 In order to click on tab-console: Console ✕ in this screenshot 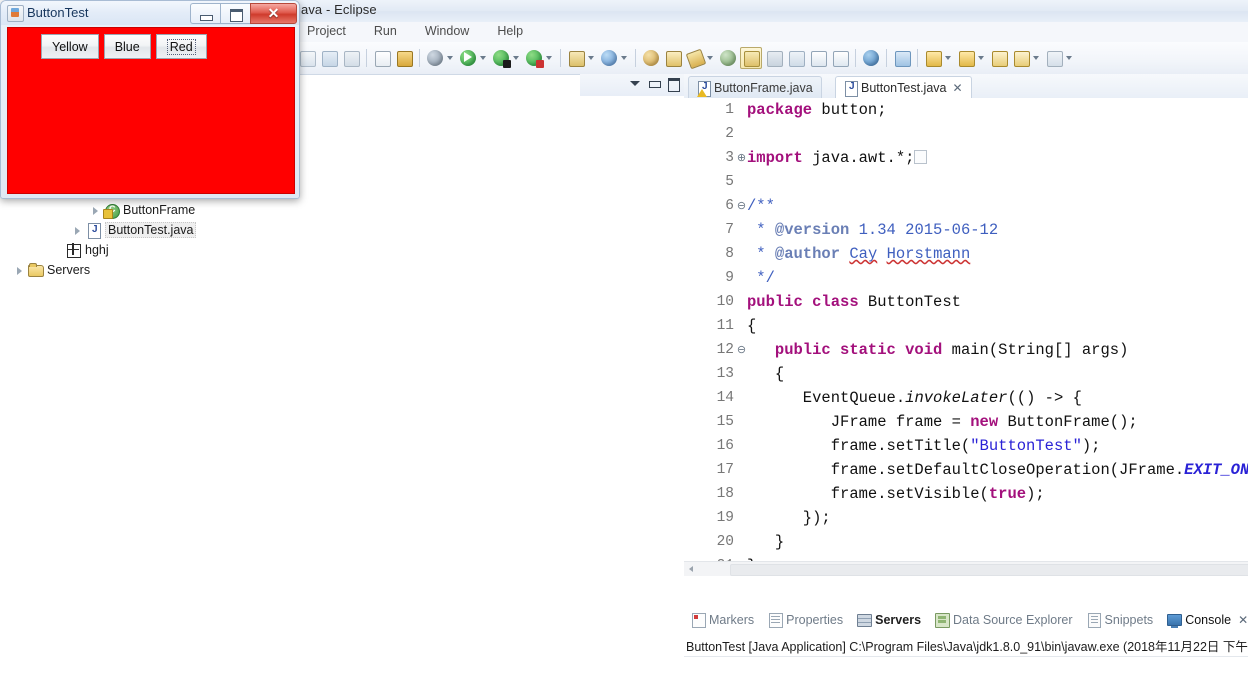, I will do `click(1204, 620)`.